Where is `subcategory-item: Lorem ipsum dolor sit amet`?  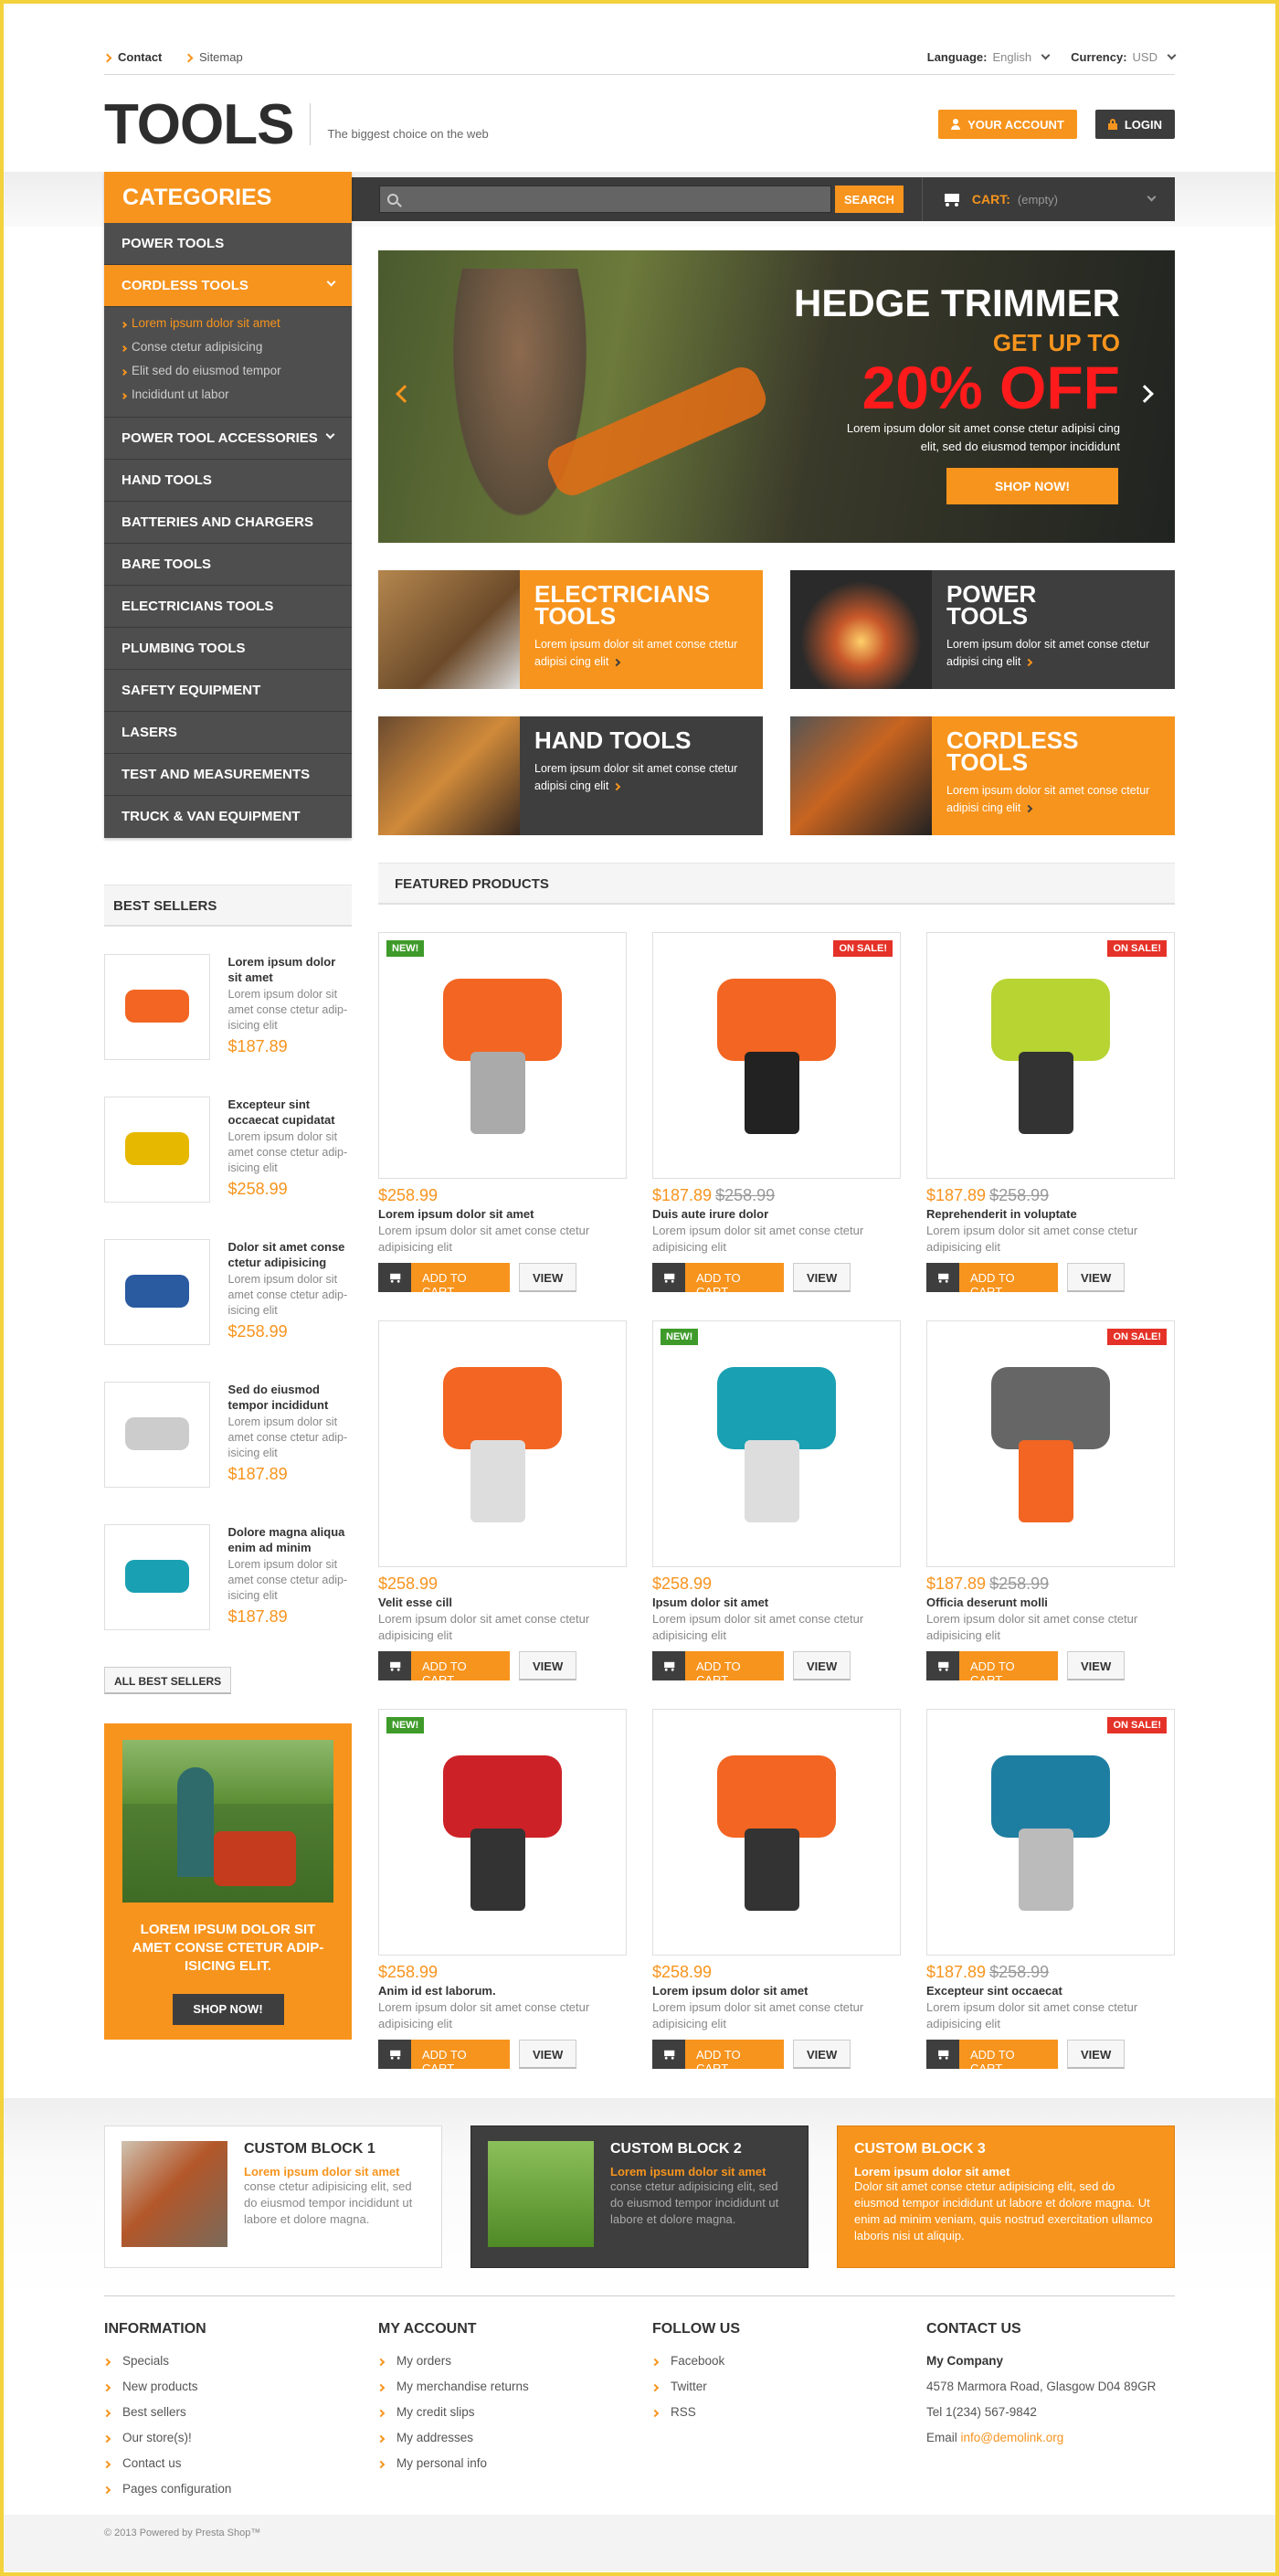 subcategory-item: Lorem ipsum dolor sit amet is located at coordinates (227, 328).